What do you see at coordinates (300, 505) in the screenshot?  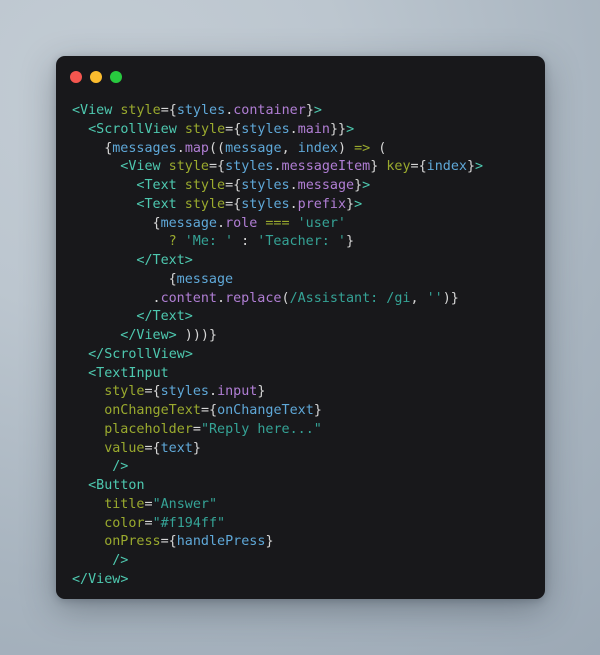 I see `code-line: title="Answer"` at bounding box center [300, 505].